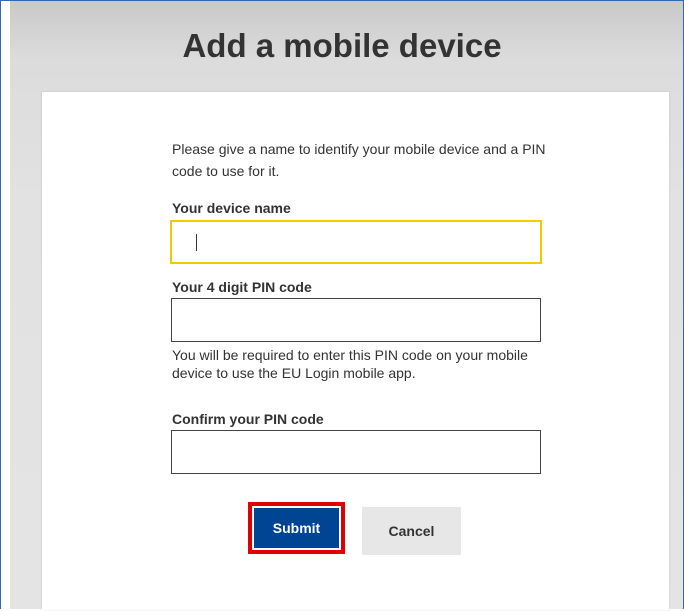 This screenshot has height=611, width=684. What do you see at coordinates (242, 287) in the screenshot?
I see `pin-label: Your 4 digit PIN code` at bounding box center [242, 287].